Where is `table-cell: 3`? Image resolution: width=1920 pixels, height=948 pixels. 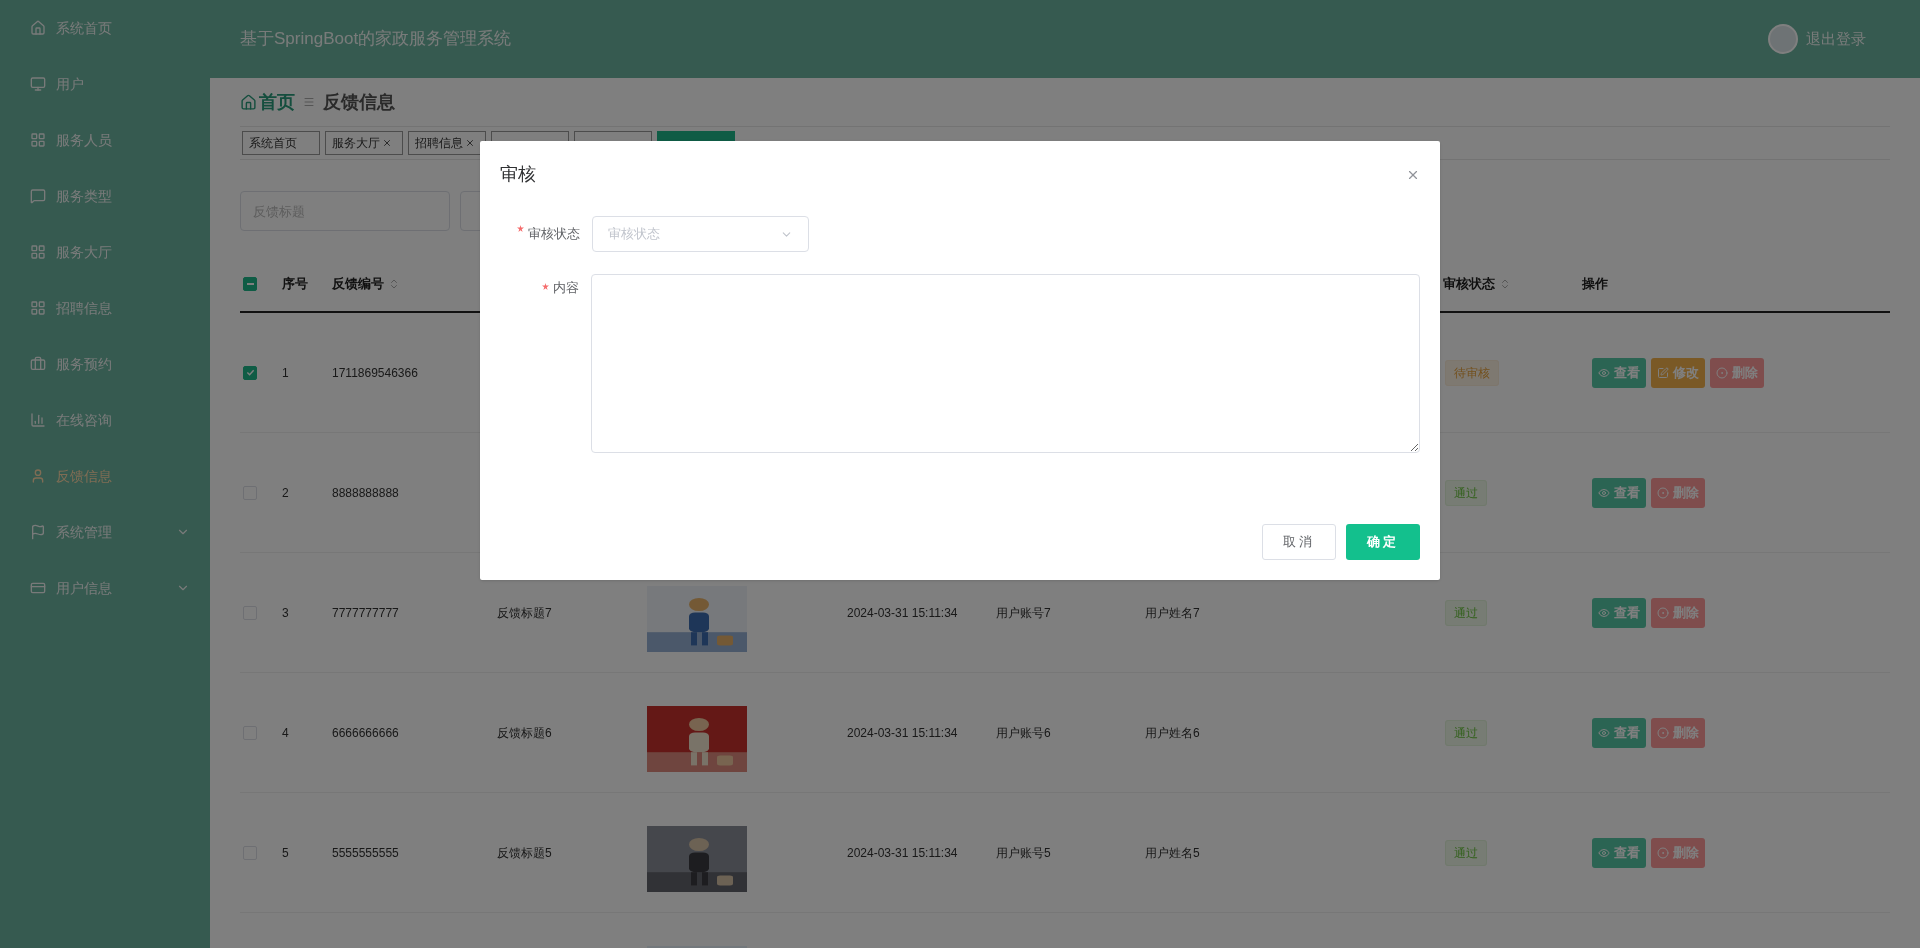
table-cell: 3 is located at coordinates (285, 612).